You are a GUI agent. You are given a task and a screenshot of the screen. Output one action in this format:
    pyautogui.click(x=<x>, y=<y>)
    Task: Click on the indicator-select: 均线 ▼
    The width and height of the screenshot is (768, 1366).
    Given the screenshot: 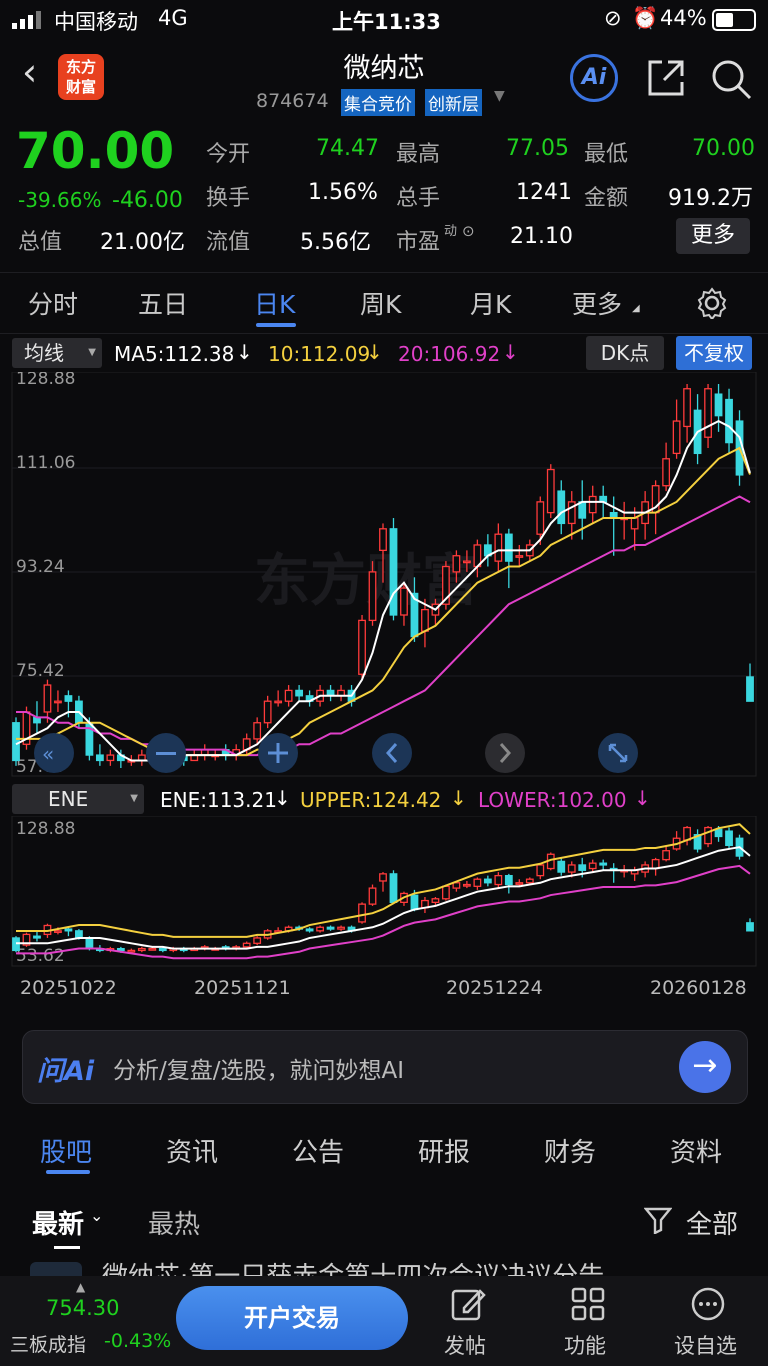 What is the action you would take?
    pyautogui.click(x=57, y=353)
    